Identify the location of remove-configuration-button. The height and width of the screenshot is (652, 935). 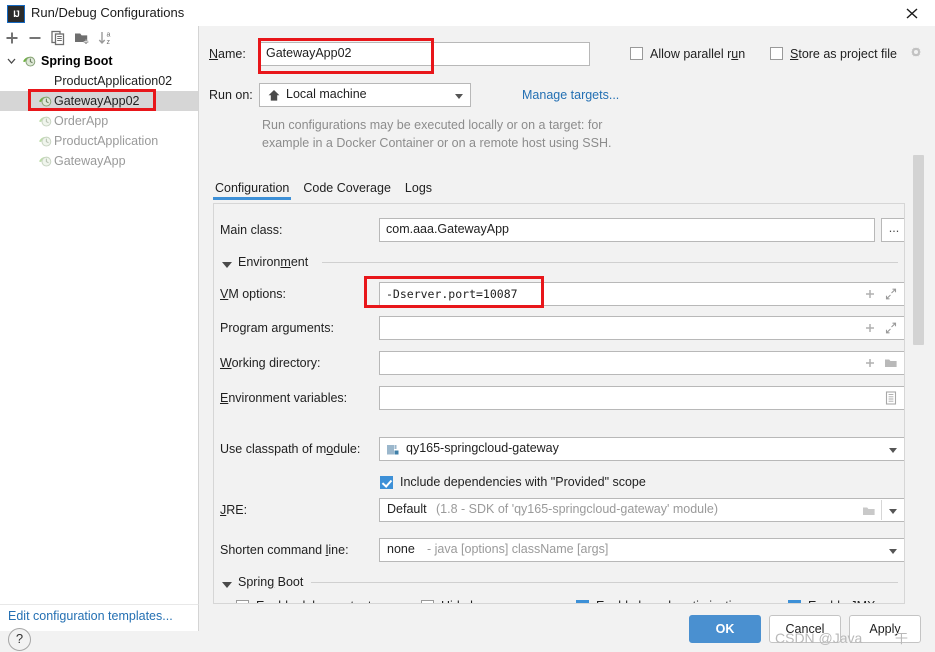
(35, 38).